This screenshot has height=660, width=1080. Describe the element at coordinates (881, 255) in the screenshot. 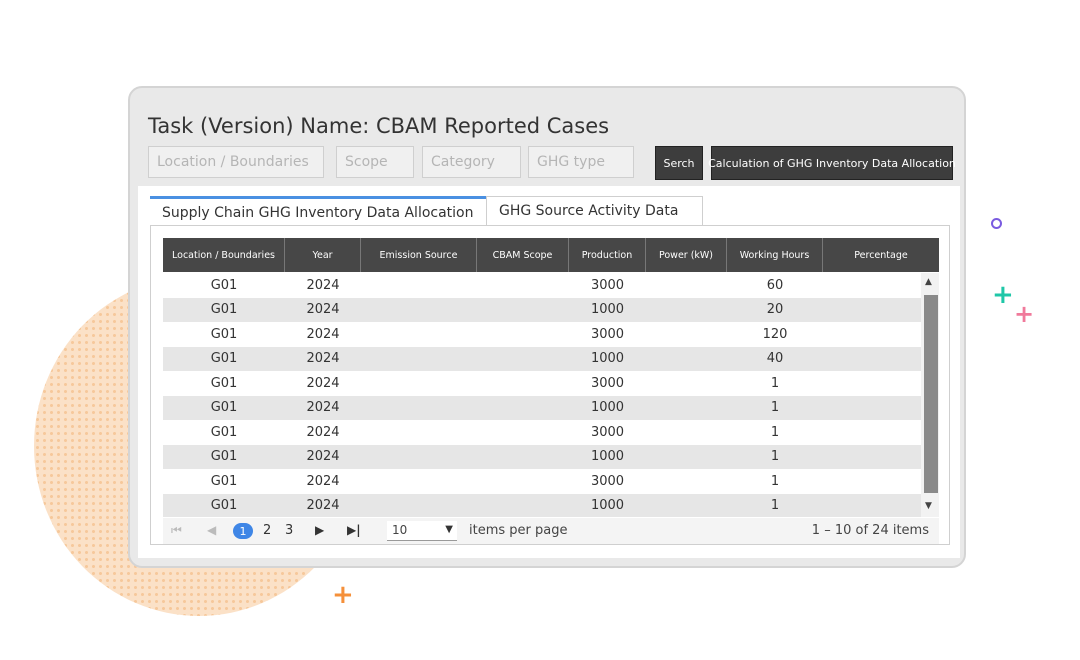

I see `column-header-percentage: Percentage` at that location.